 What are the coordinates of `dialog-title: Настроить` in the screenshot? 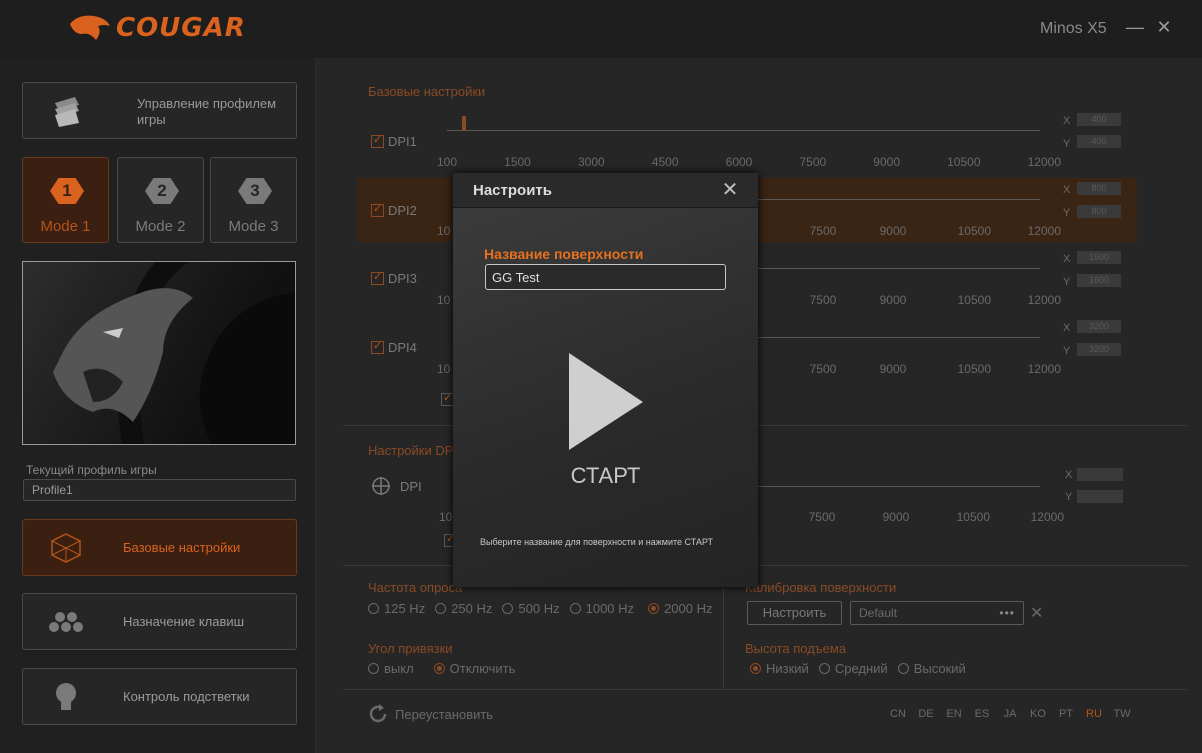 It's located at (512, 190).